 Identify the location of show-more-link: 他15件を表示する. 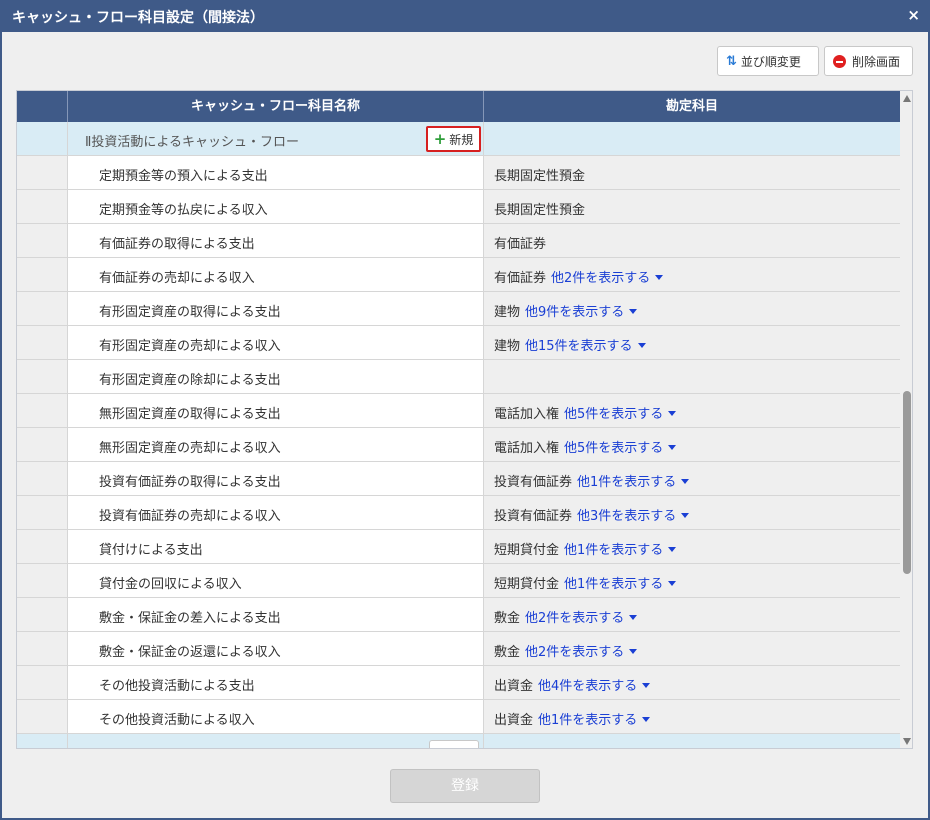
(585, 346).